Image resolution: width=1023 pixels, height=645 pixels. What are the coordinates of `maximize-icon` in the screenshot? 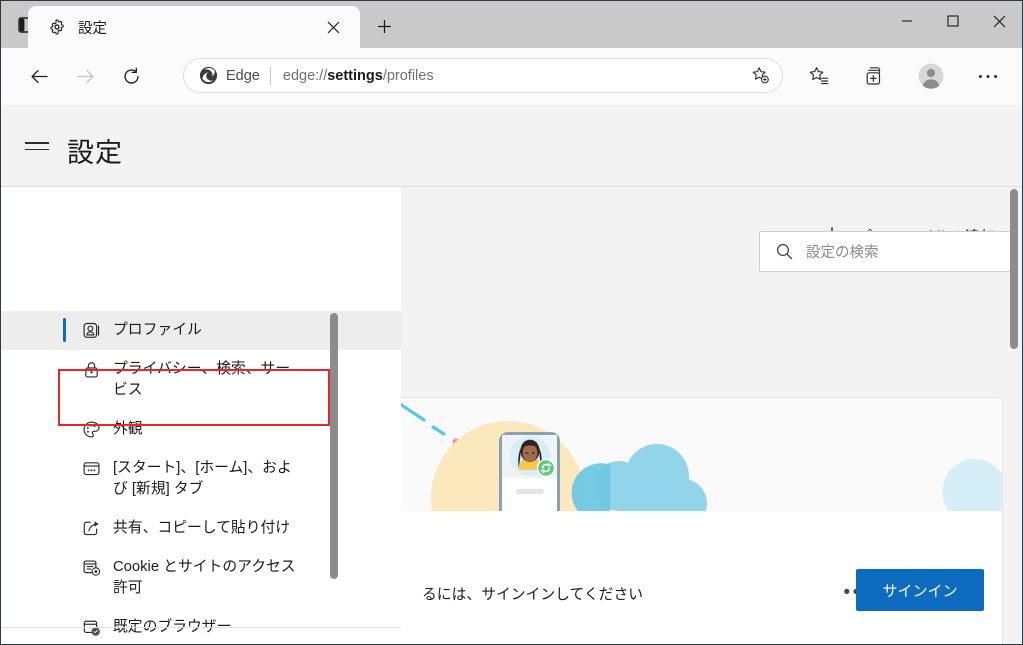 It's located at (953, 21).